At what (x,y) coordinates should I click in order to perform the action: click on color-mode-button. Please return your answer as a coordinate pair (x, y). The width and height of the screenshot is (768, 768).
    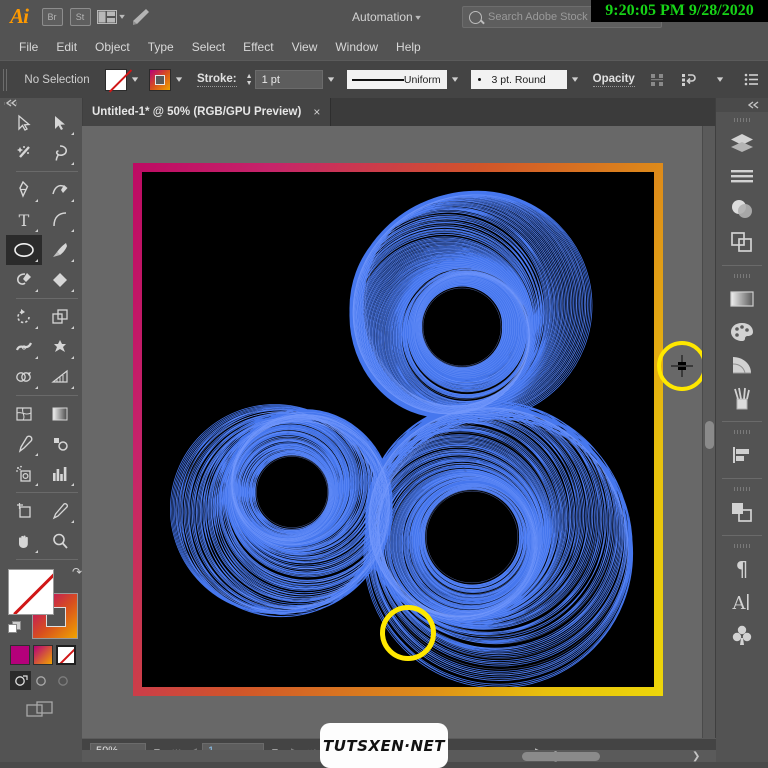
    Looking at the image, I should click on (20, 655).